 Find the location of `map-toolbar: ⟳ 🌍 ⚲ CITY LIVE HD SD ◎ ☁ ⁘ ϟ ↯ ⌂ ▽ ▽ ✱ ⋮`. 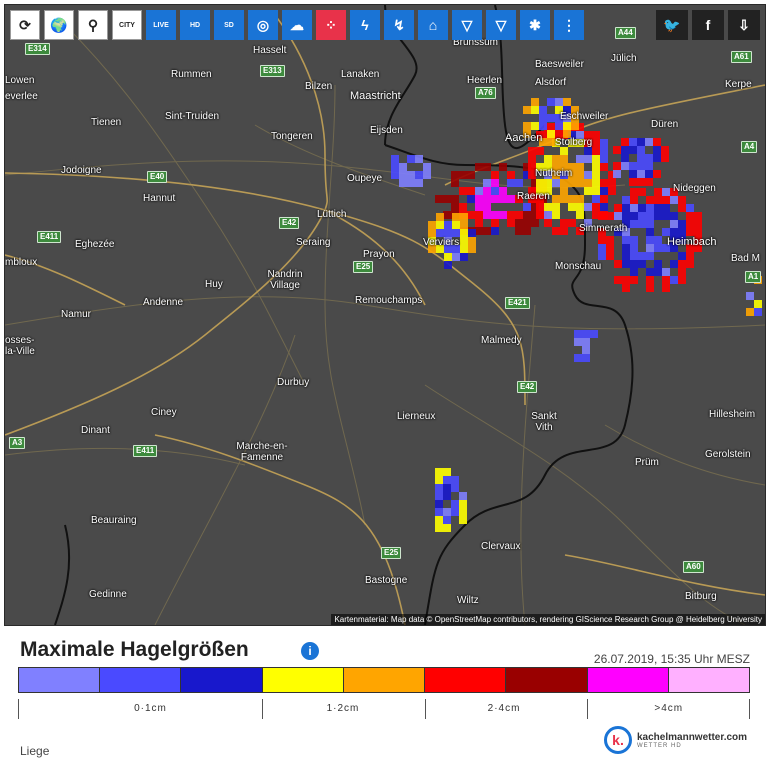

map-toolbar: ⟳ 🌍 ⚲ CITY LIVE HD SD ◎ ☁ ⁘ ϟ ↯ ⌂ ▽ ▽ ✱ ⋮ is located at coordinates (297, 25).